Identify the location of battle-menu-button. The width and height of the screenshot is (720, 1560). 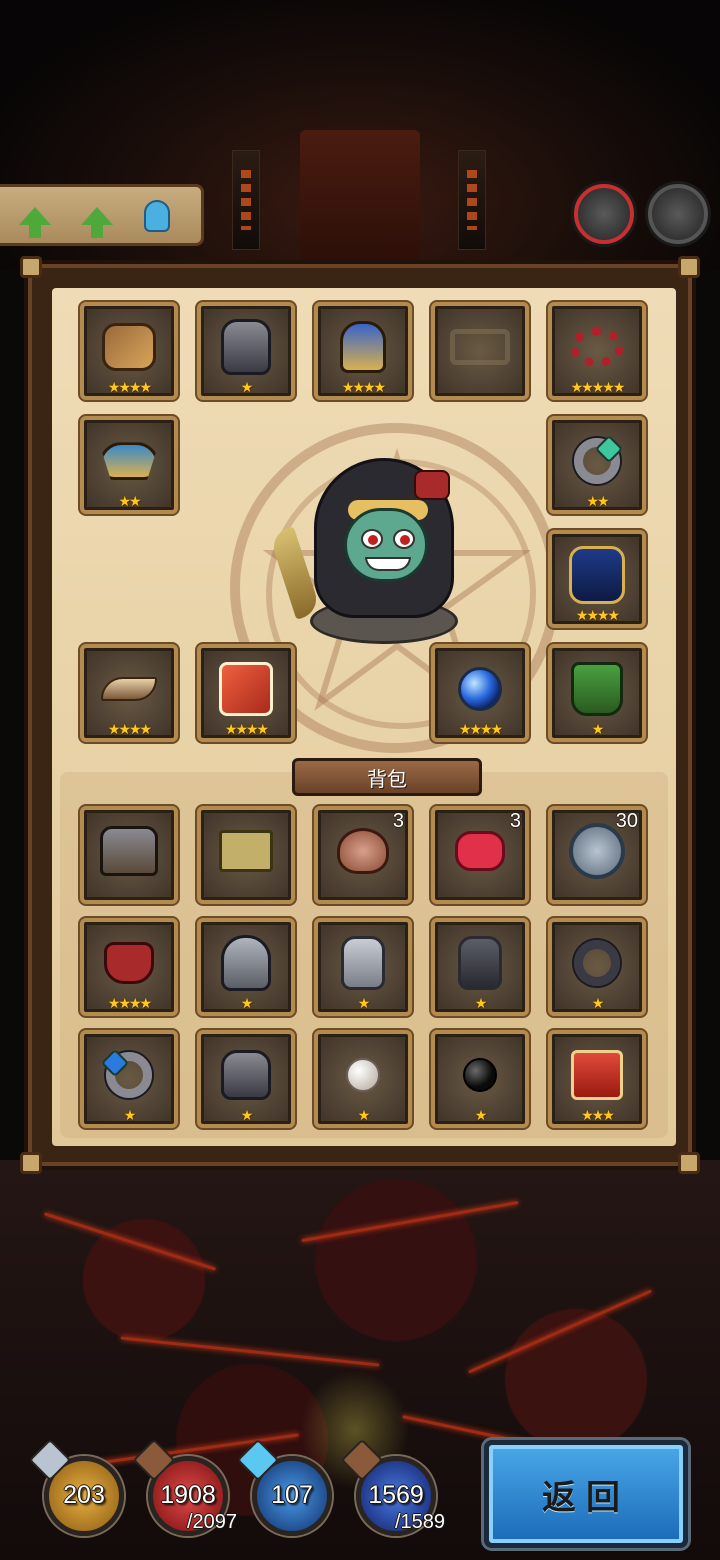
(604, 214).